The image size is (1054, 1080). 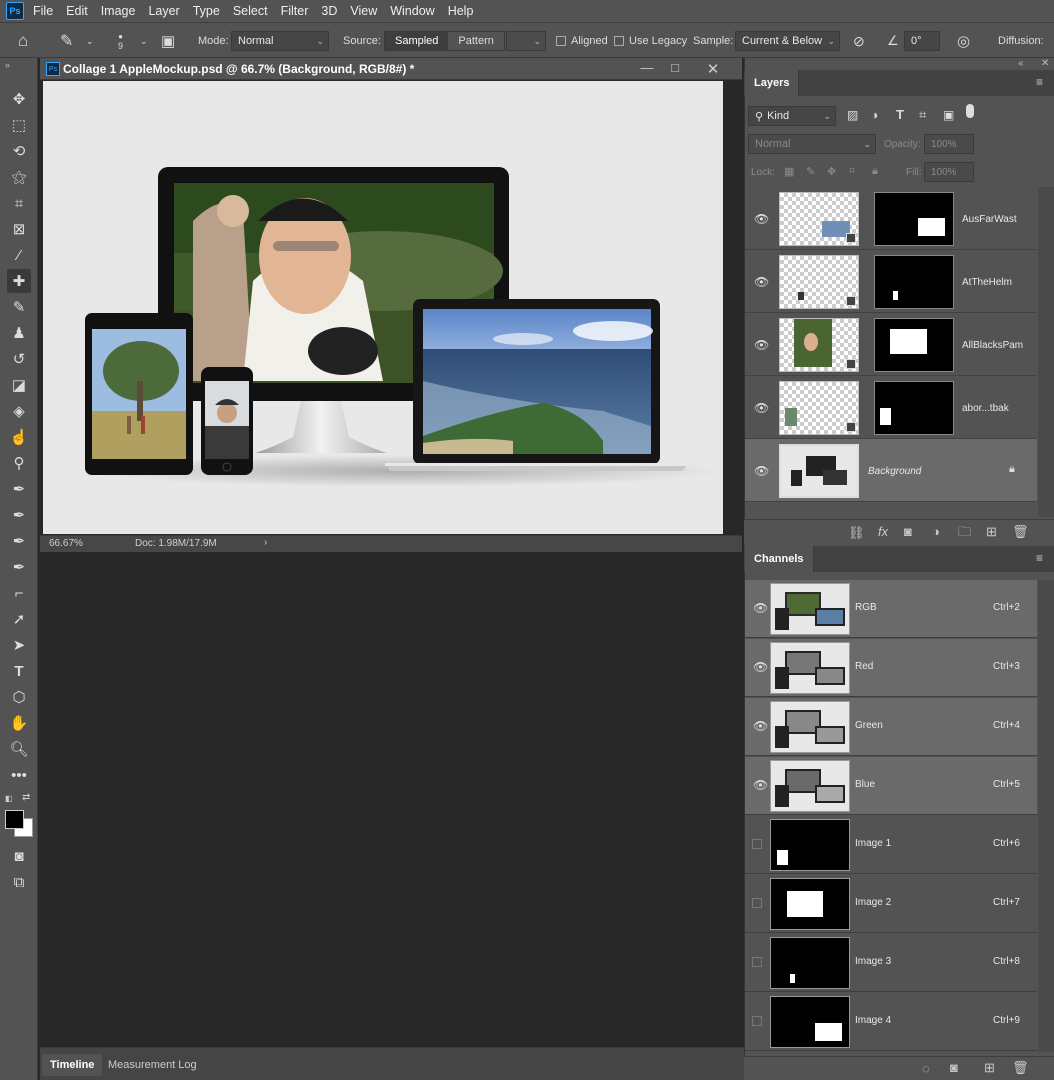 I want to click on channel-row: Image 1 Ctrl+6, so click(x=891, y=845).